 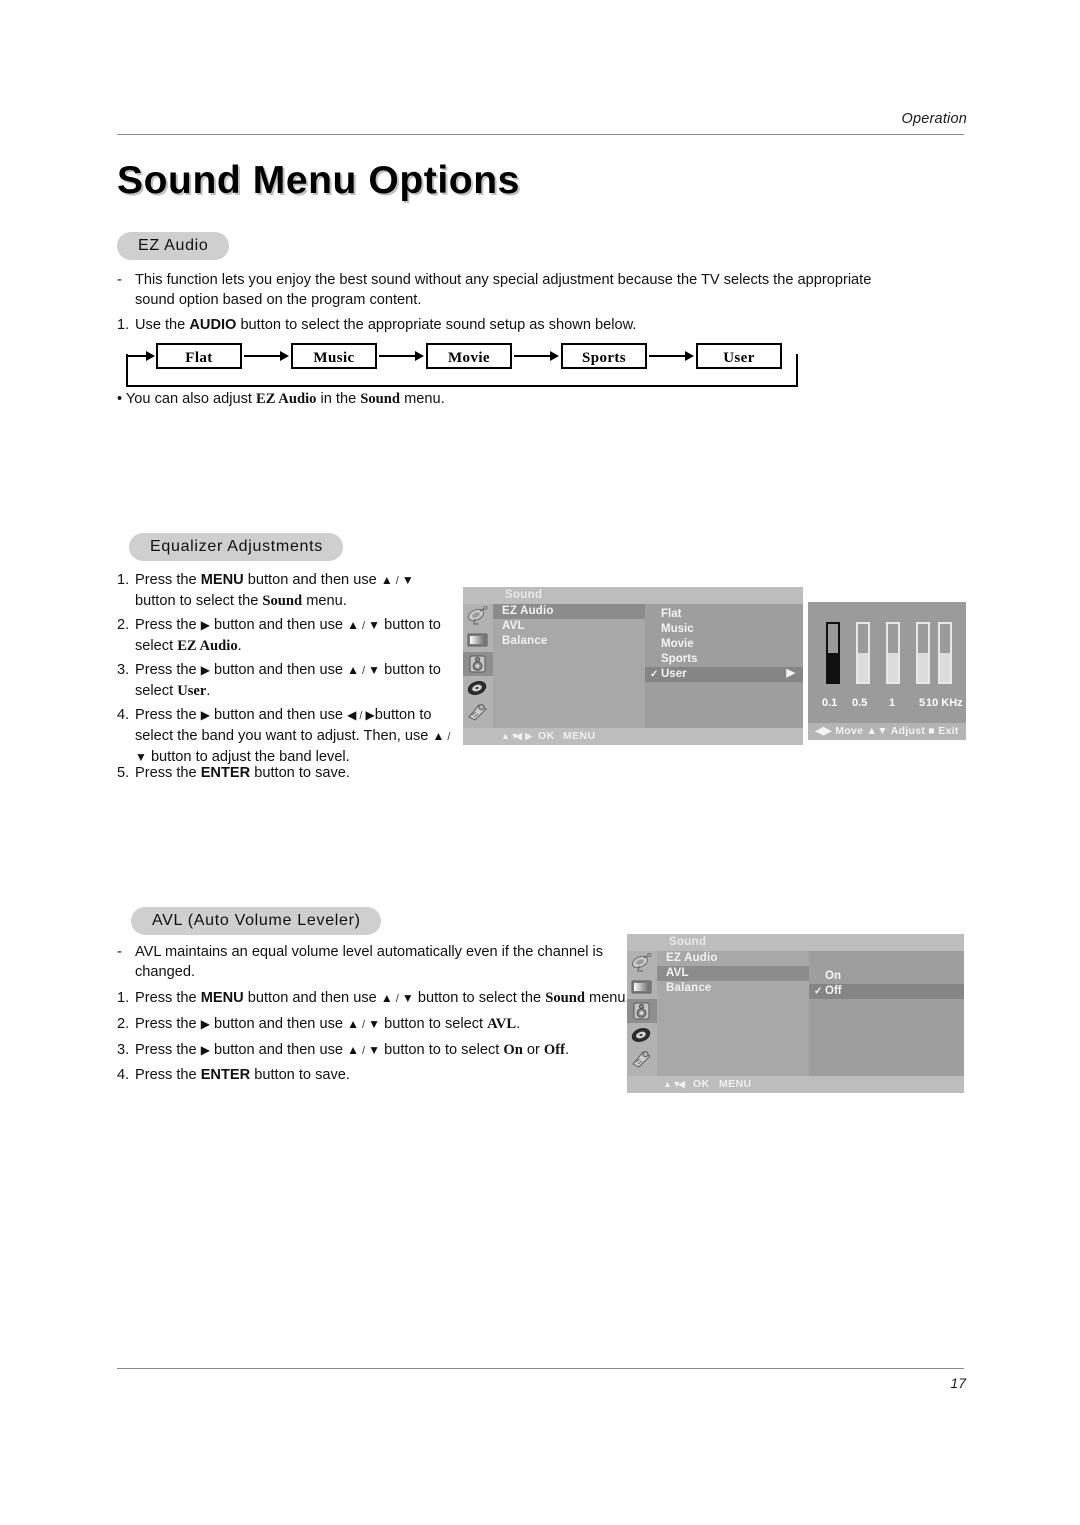 I want to click on enter-keyword: ENTER, so click(x=225, y=773).